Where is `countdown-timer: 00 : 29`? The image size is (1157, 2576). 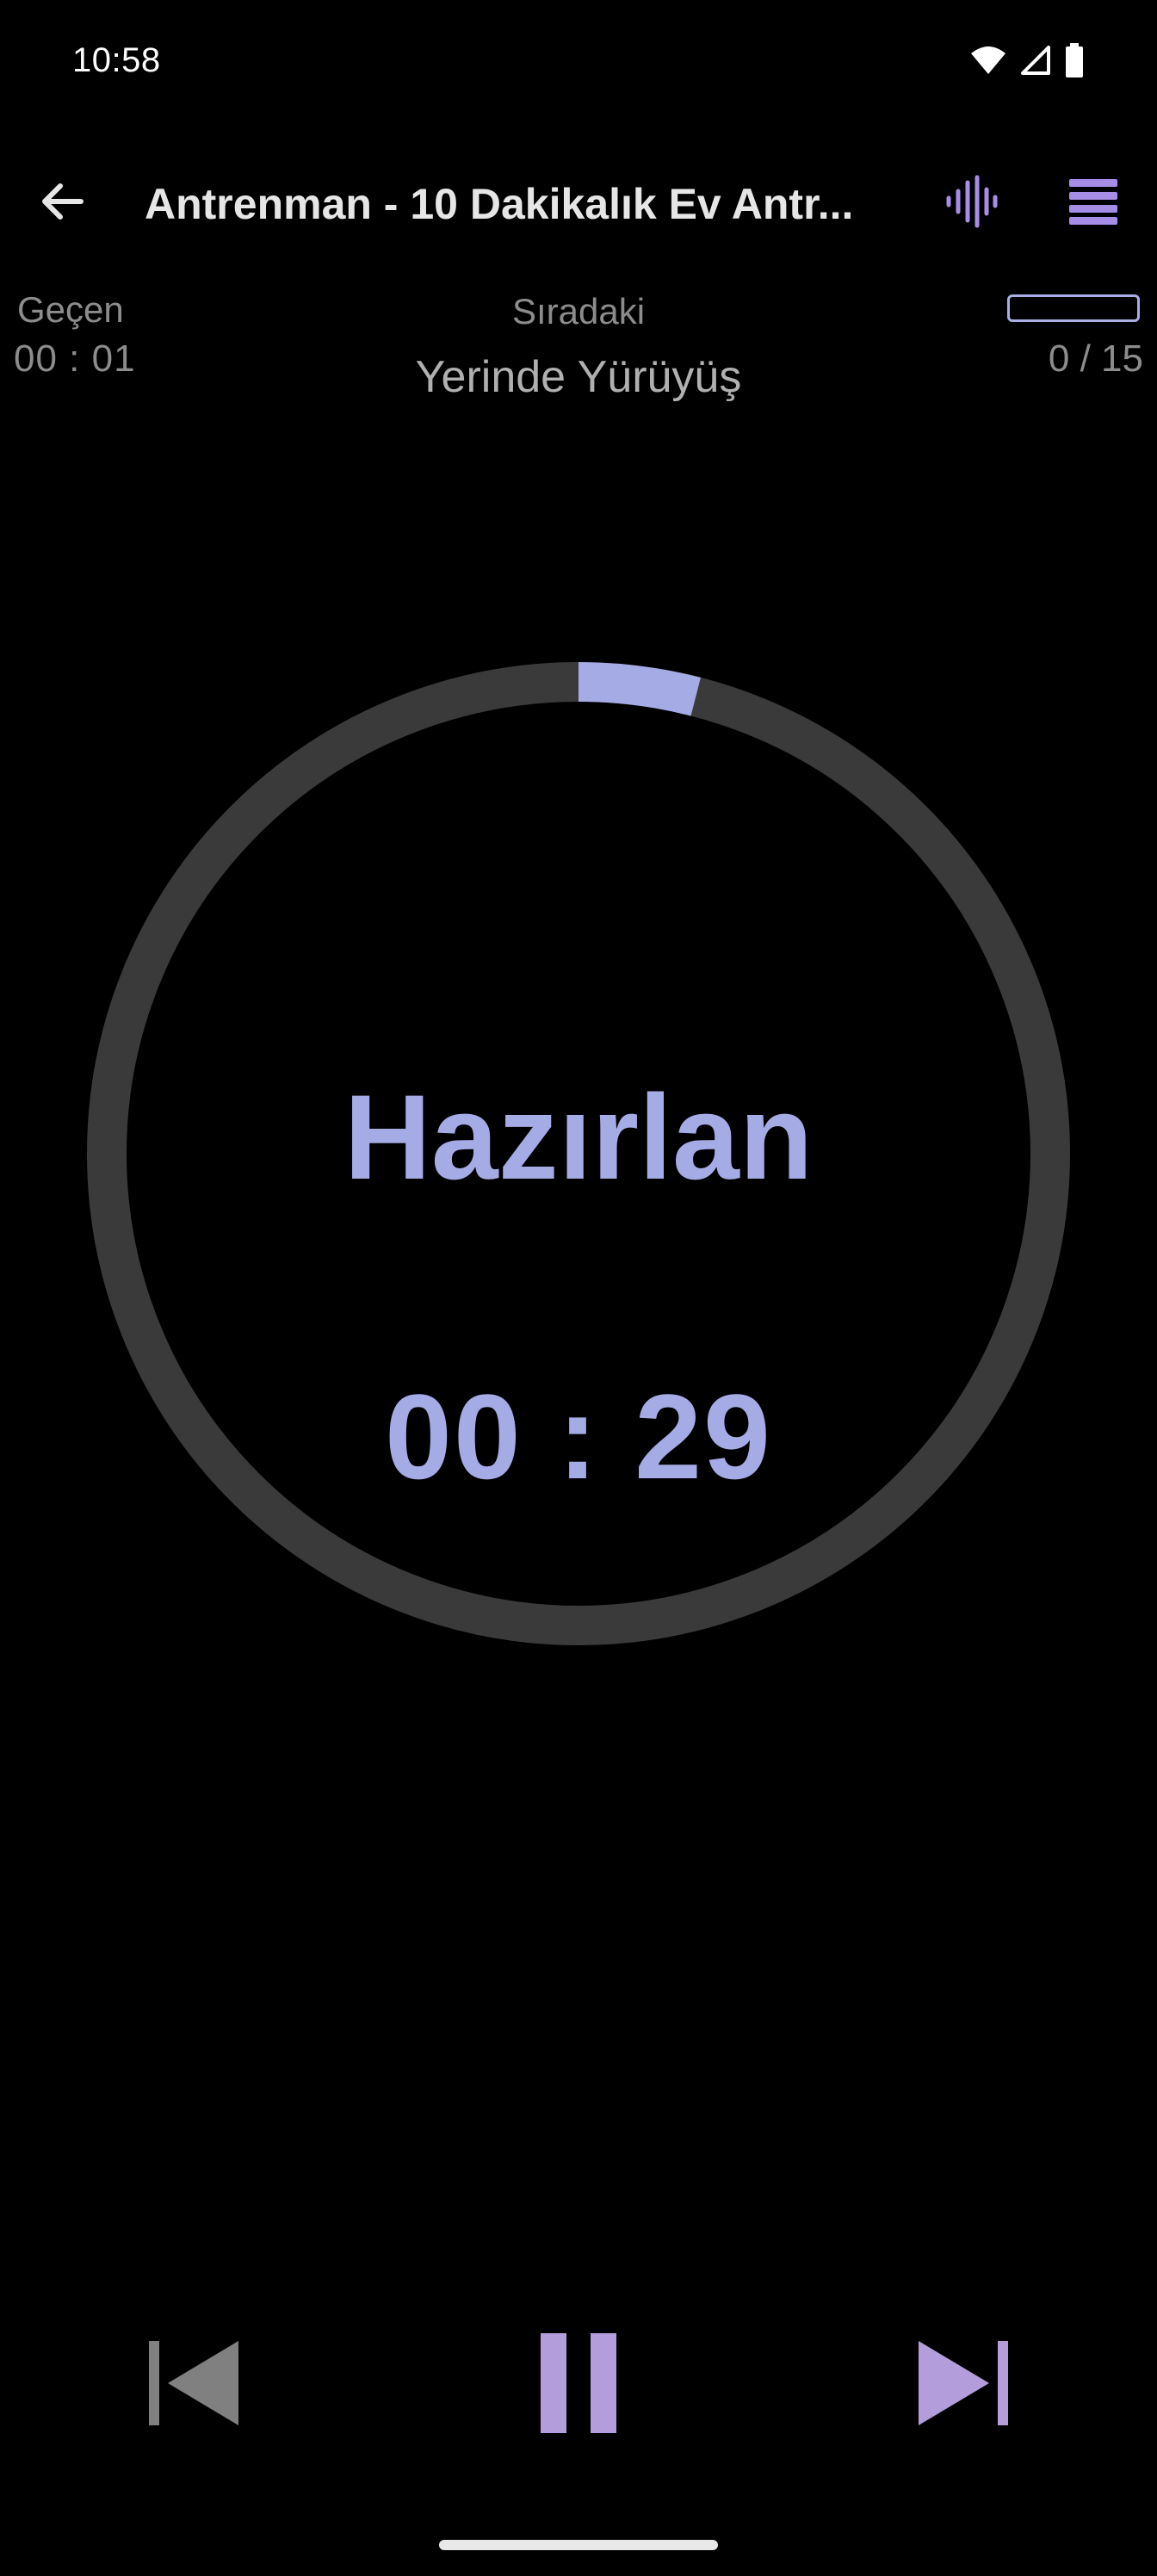
countdown-timer: 00 : 29 is located at coordinates (579, 1436).